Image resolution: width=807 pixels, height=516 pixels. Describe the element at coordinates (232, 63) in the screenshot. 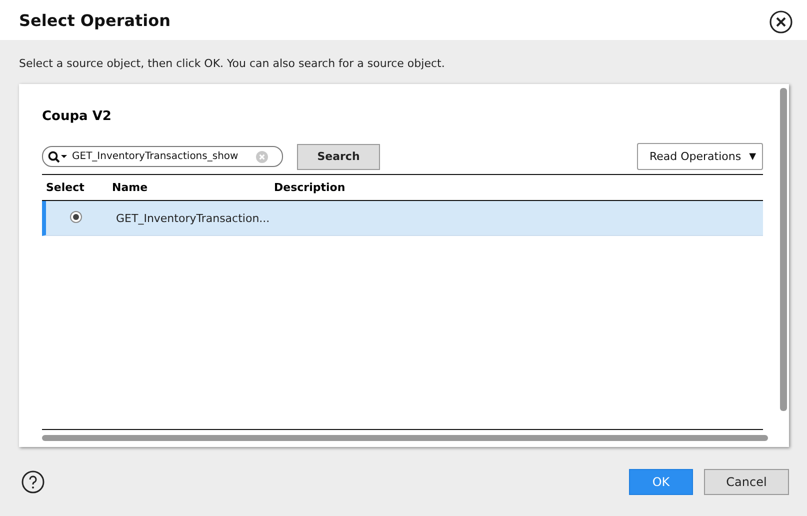

I see `instruction-text: Select a source object, then click OK. You can also search for a source object.` at that location.